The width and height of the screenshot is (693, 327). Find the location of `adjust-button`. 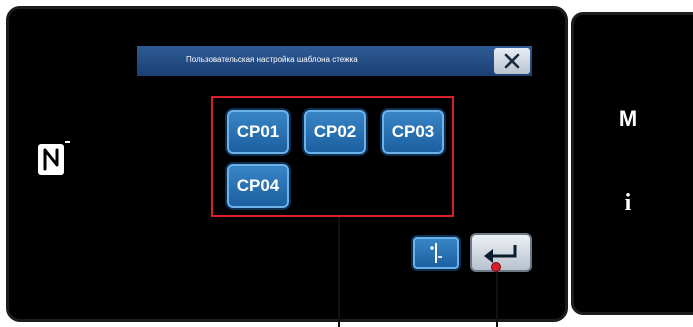

adjust-button is located at coordinates (436, 253).